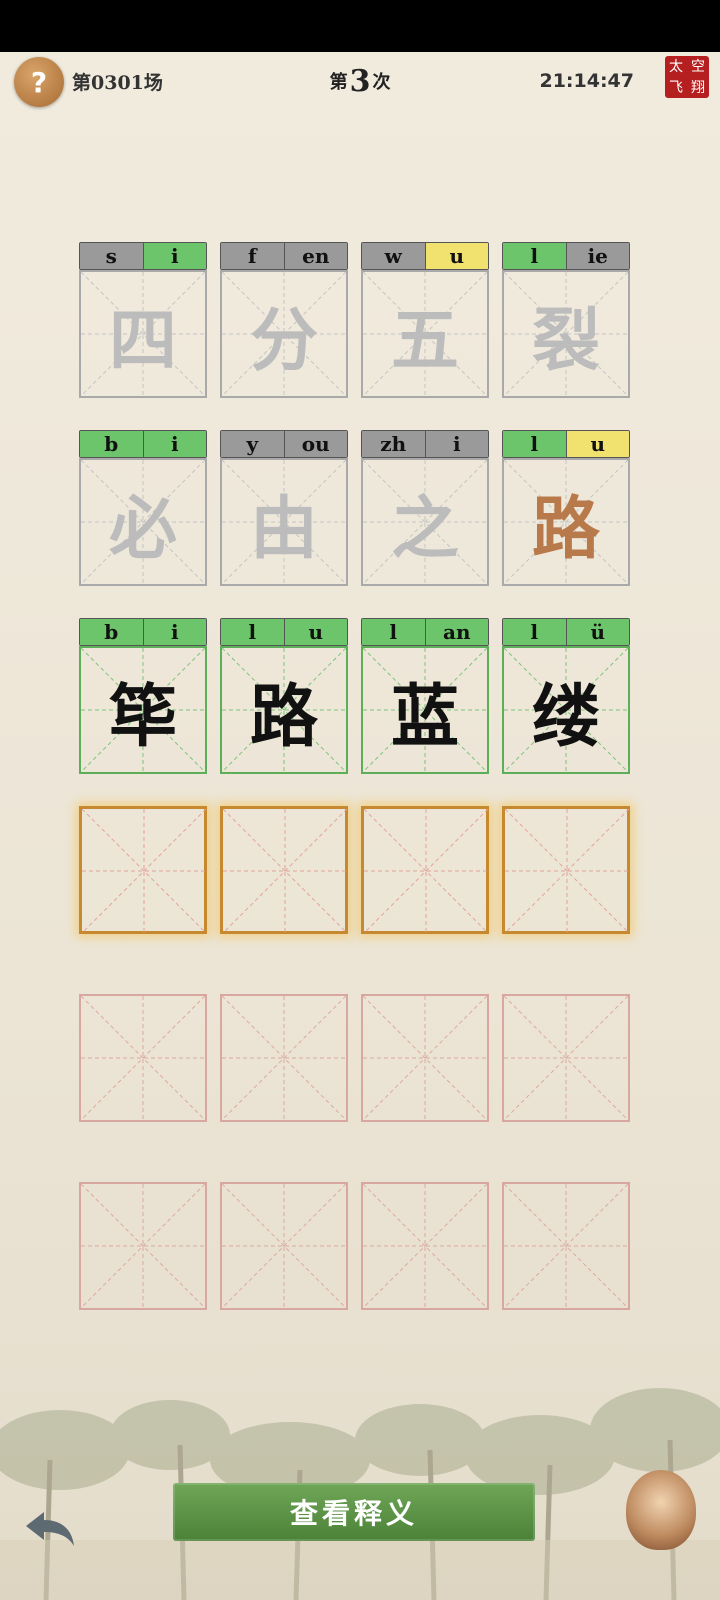 The height and width of the screenshot is (1600, 720). I want to click on character: 筚, so click(142, 716).